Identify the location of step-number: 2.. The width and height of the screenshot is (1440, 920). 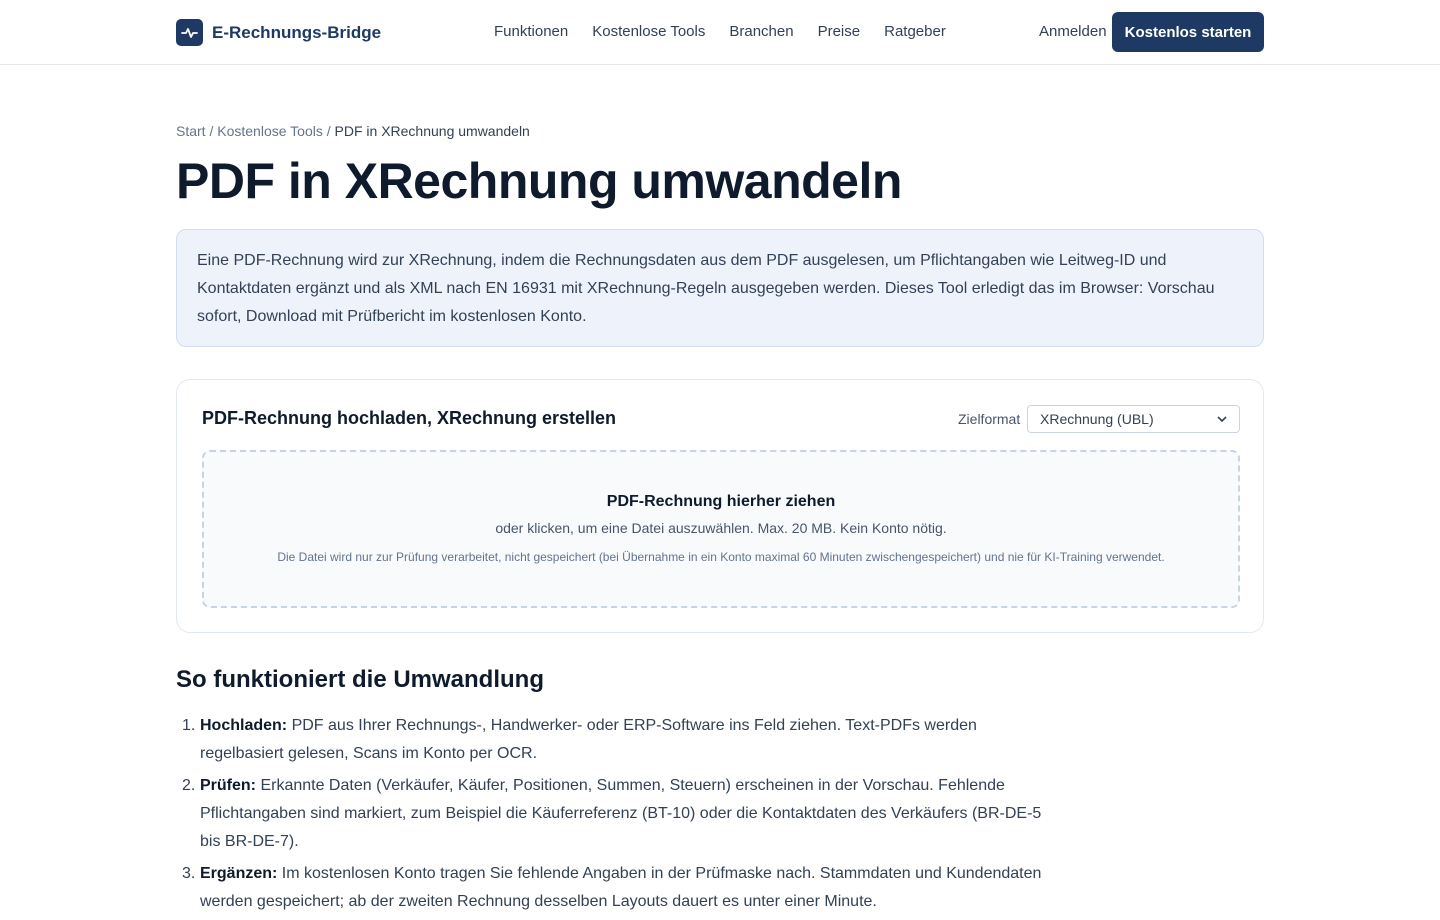
(189, 785).